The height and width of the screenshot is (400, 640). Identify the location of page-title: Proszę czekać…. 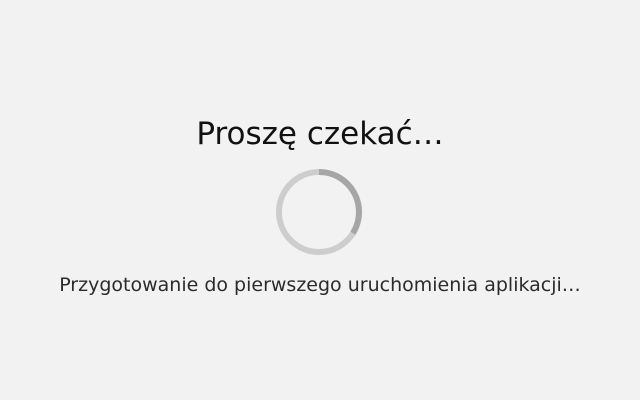
(320, 134).